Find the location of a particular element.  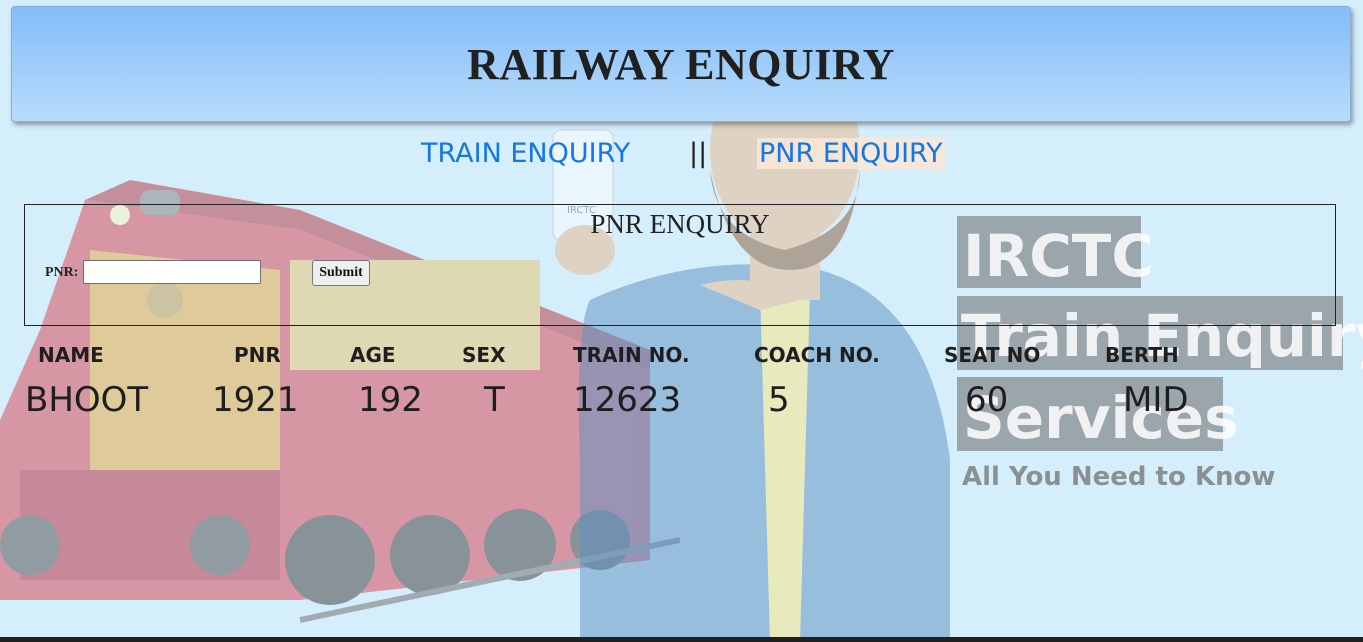

column-header-age: AGE is located at coordinates (373, 355).